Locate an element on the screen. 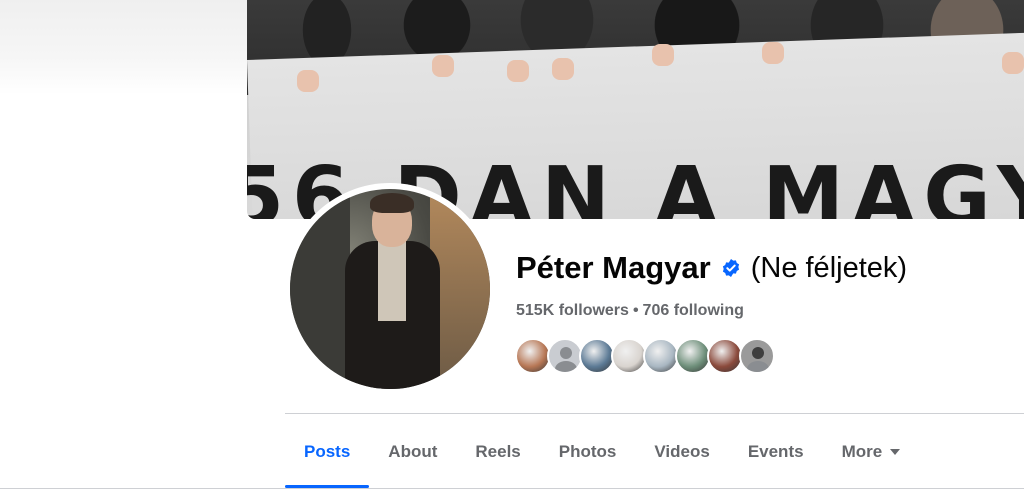 This screenshot has height=489, width=1024. tab-label: About is located at coordinates (413, 451).